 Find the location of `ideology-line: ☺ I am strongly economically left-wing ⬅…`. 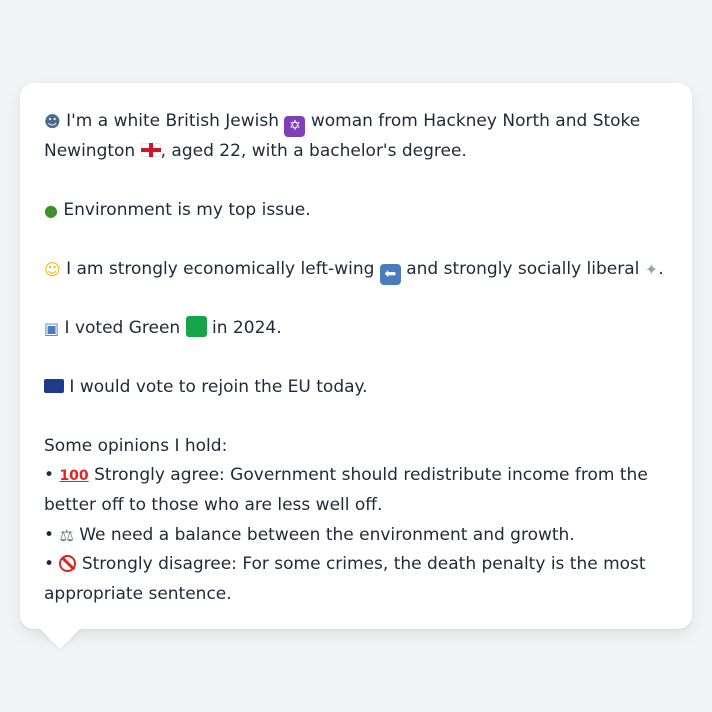

ideology-line: ☺ I am strongly economically left-wing ⬅… is located at coordinates (356, 270).